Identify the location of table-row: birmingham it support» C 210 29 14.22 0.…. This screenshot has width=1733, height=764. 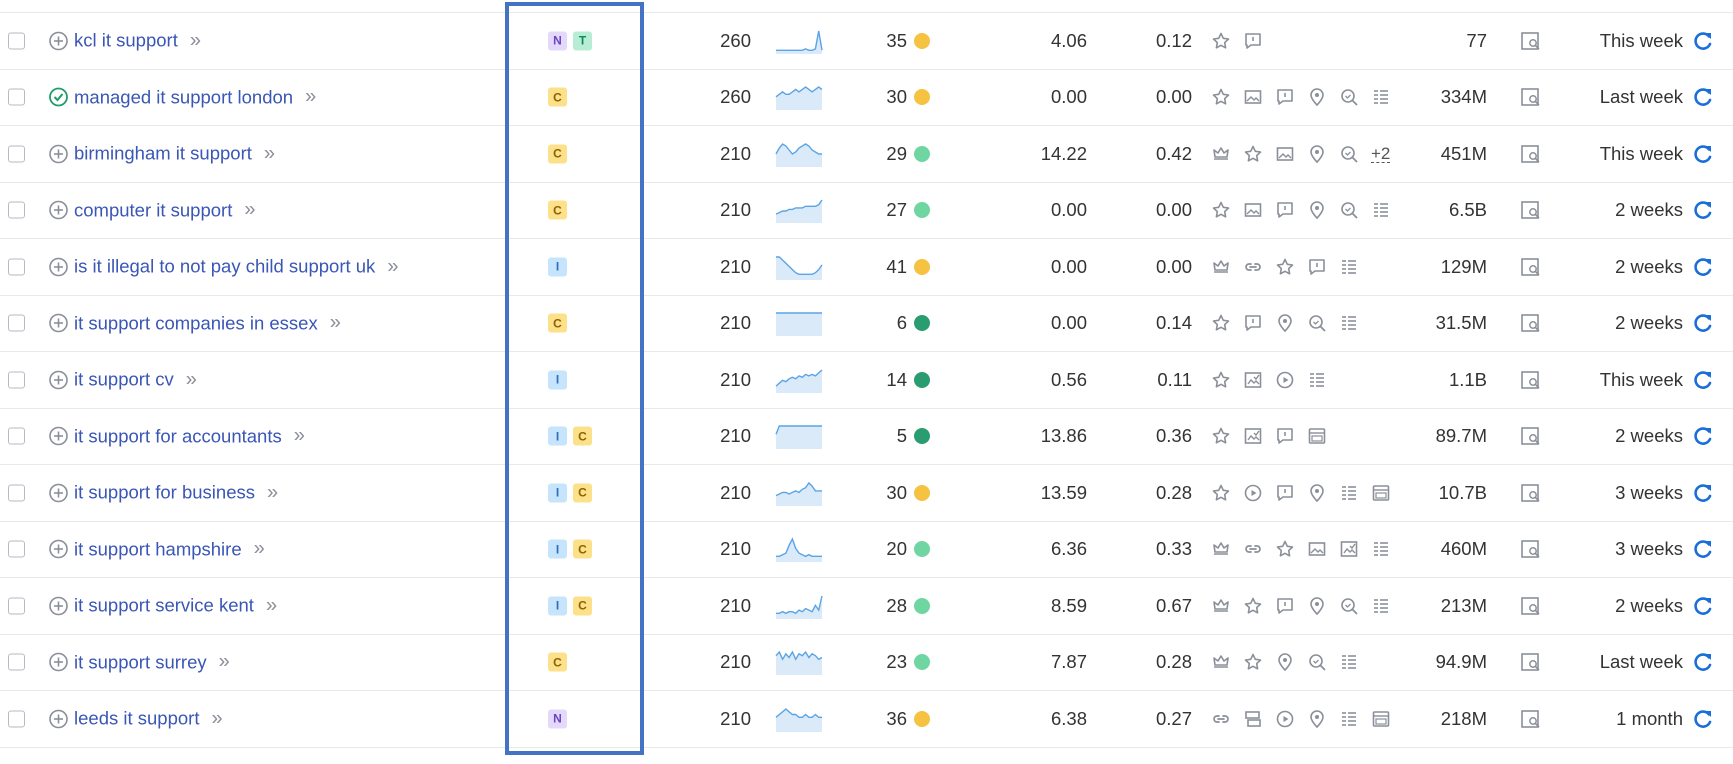
(866, 154).